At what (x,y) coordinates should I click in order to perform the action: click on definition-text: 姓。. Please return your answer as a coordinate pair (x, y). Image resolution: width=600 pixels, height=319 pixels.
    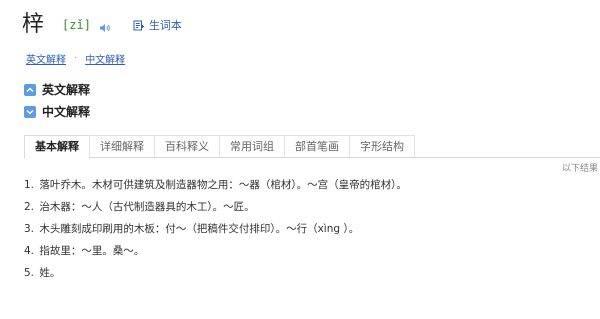
    Looking at the image, I should click on (50, 273).